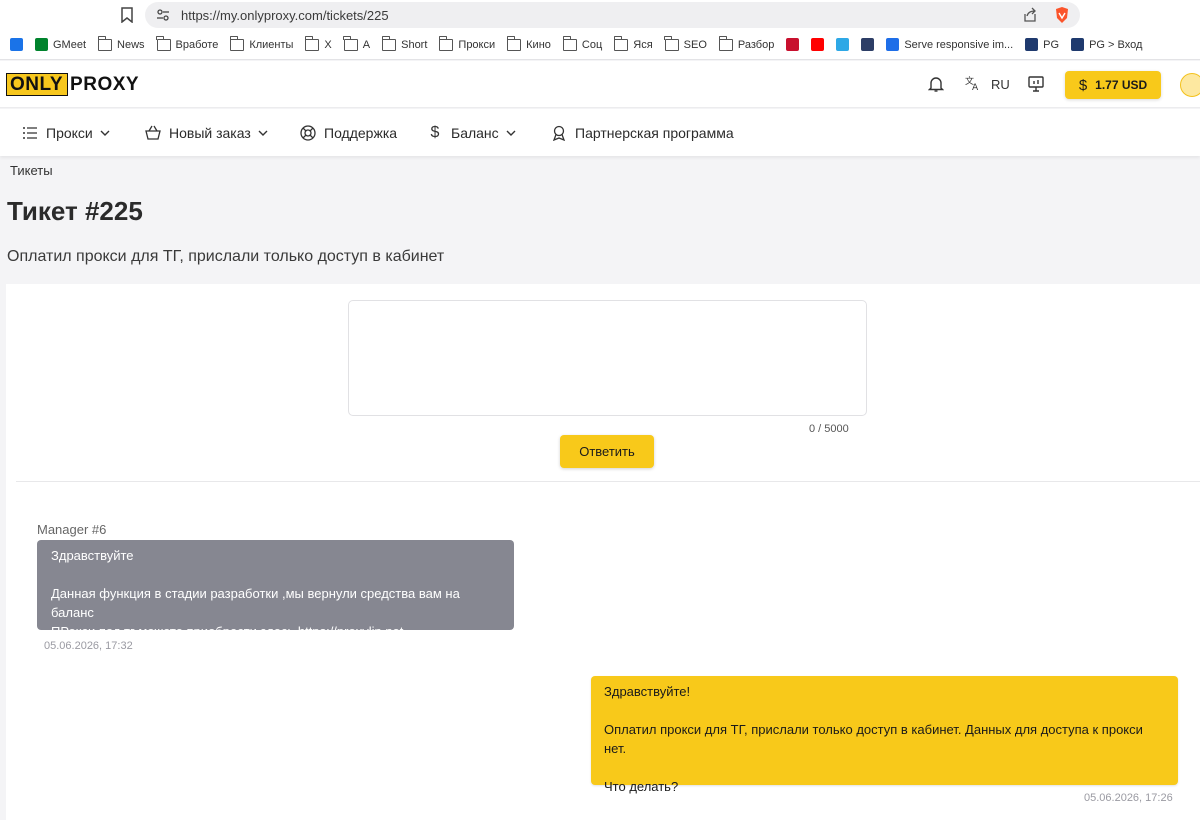 The image size is (1200, 820). What do you see at coordinates (686, 44) in the screenshot?
I see `bookmark-item: SEO` at bounding box center [686, 44].